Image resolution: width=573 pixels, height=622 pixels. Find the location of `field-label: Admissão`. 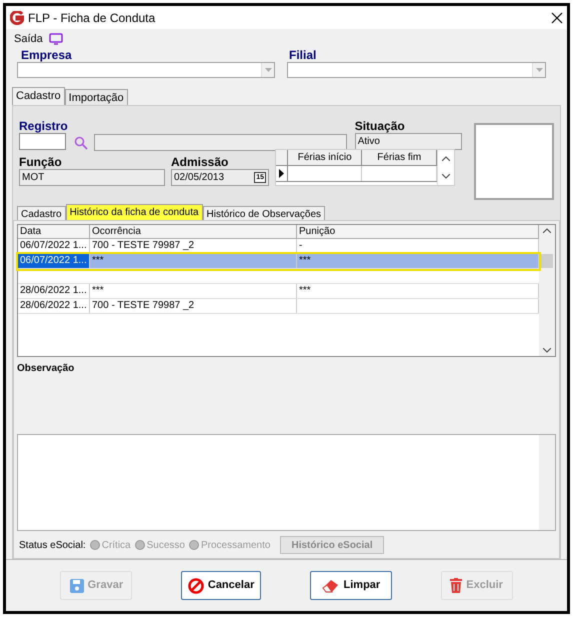

field-label: Admissão is located at coordinates (200, 162).